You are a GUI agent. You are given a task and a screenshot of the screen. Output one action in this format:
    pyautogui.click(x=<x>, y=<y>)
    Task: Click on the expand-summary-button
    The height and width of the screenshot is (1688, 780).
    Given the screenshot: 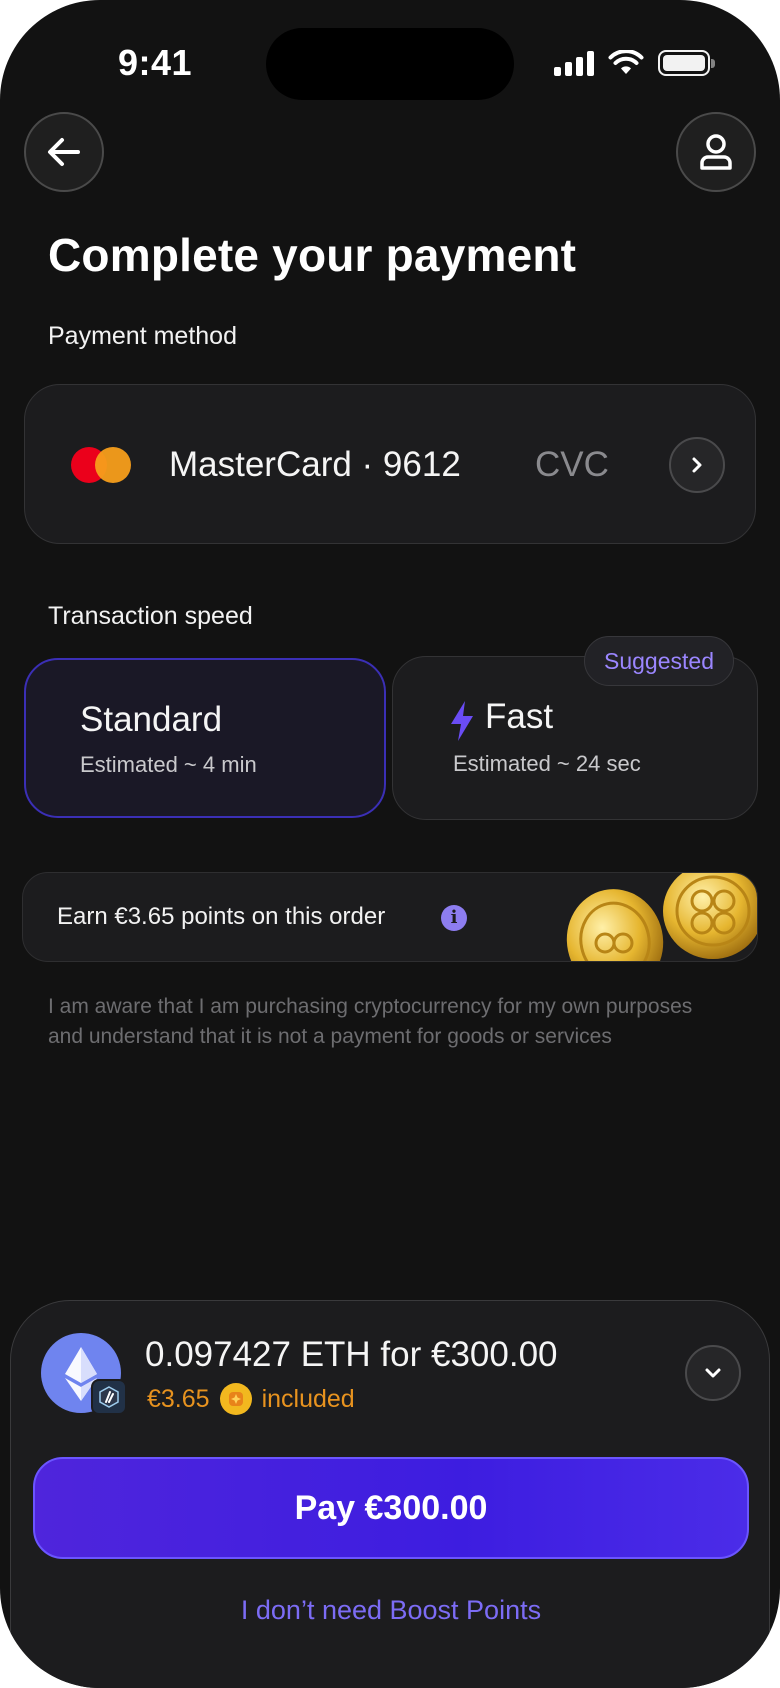 What is the action you would take?
    pyautogui.click(x=713, y=1373)
    